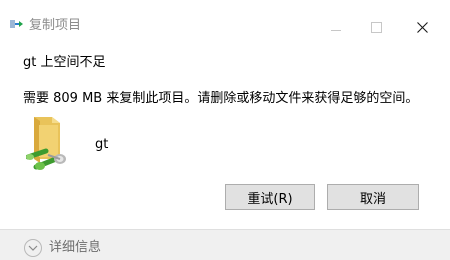  What do you see at coordinates (336, 27) in the screenshot?
I see `minimize-button` at bounding box center [336, 27].